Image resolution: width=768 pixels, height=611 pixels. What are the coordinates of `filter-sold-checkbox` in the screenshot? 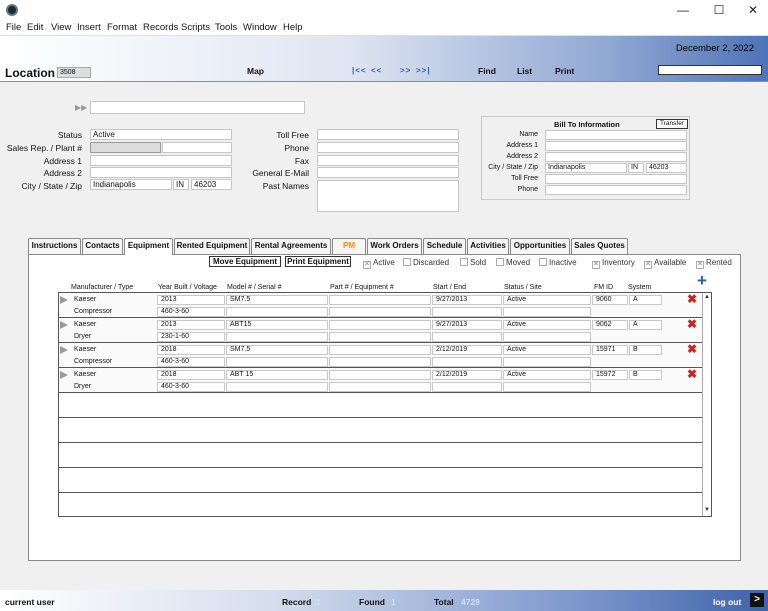 It's located at (464, 262).